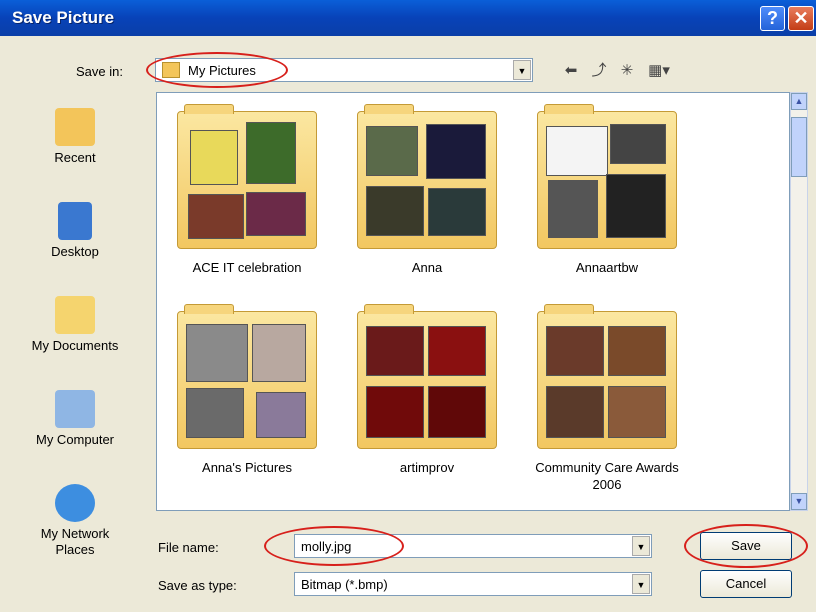  I want to click on cancel-button: Cancel, so click(746, 584).